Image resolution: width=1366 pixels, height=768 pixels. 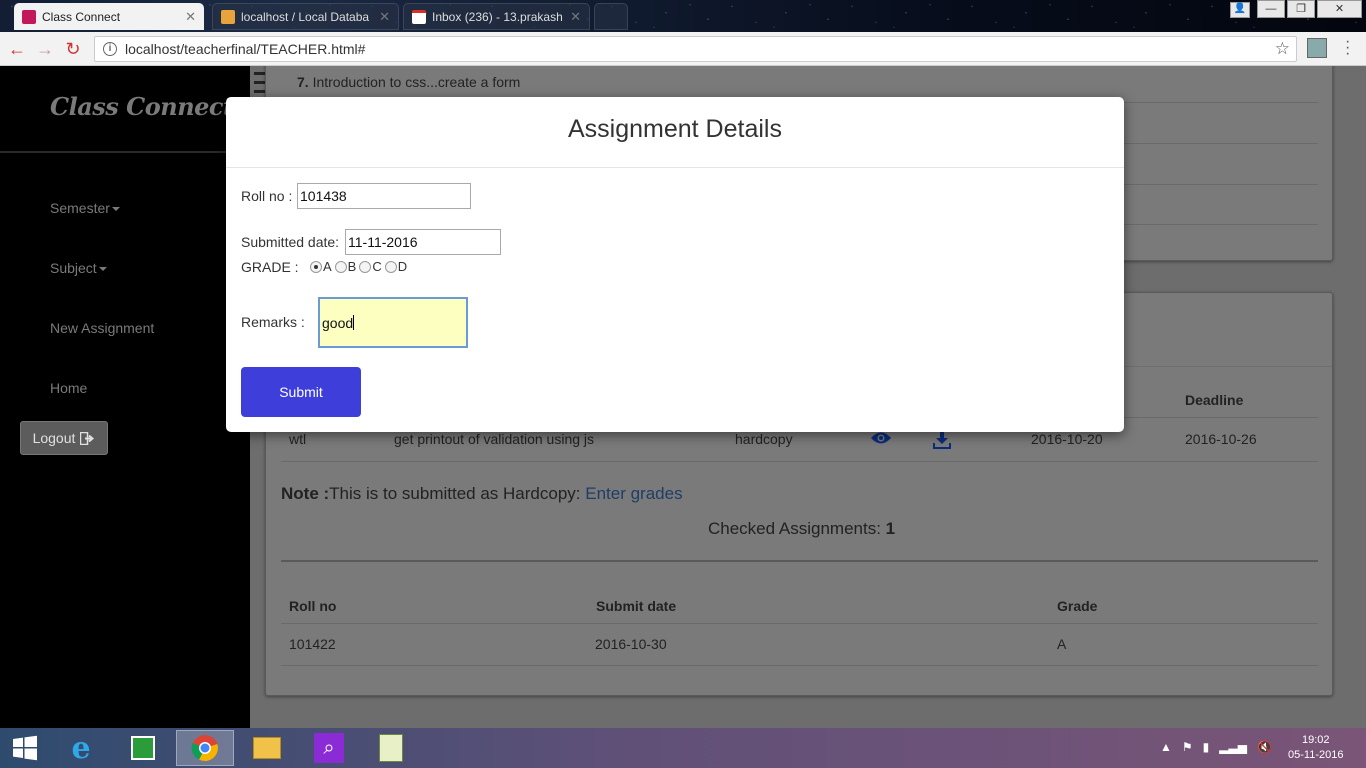 I want to click on notepad-icon, so click(x=391, y=748).